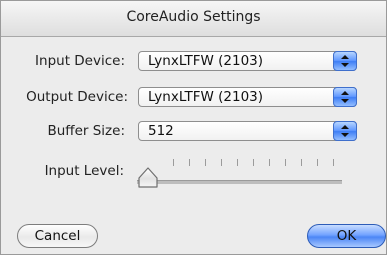  I want to click on output-device-value: LynxLTFW (2103), so click(206, 97).